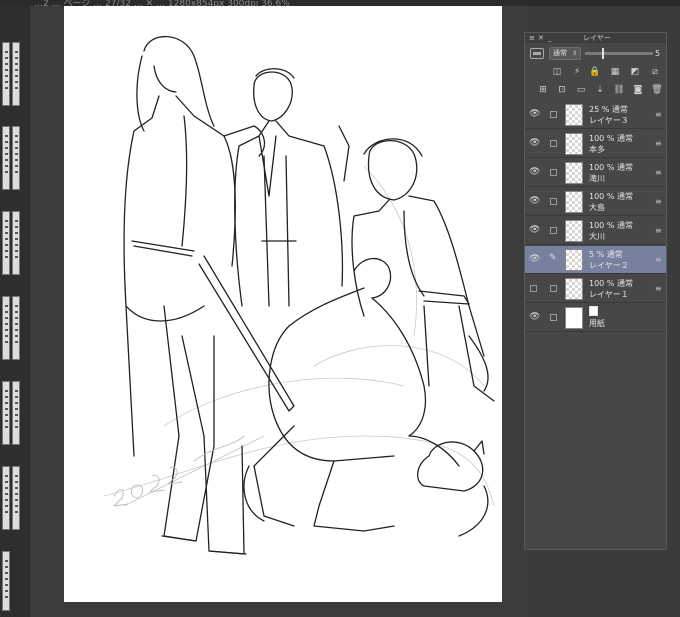 The width and height of the screenshot is (680, 617). What do you see at coordinates (533, 288) in the screenshot?
I see `visibility-checkbox` at bounding box center [533, 288].